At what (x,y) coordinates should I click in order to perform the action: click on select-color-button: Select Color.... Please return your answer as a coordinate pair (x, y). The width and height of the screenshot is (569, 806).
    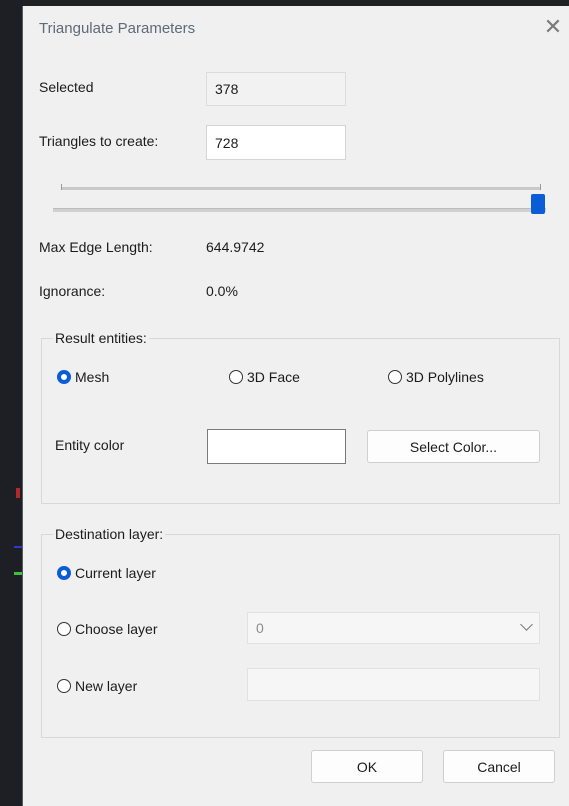
    Looking at the image, I should click on (453, 446).